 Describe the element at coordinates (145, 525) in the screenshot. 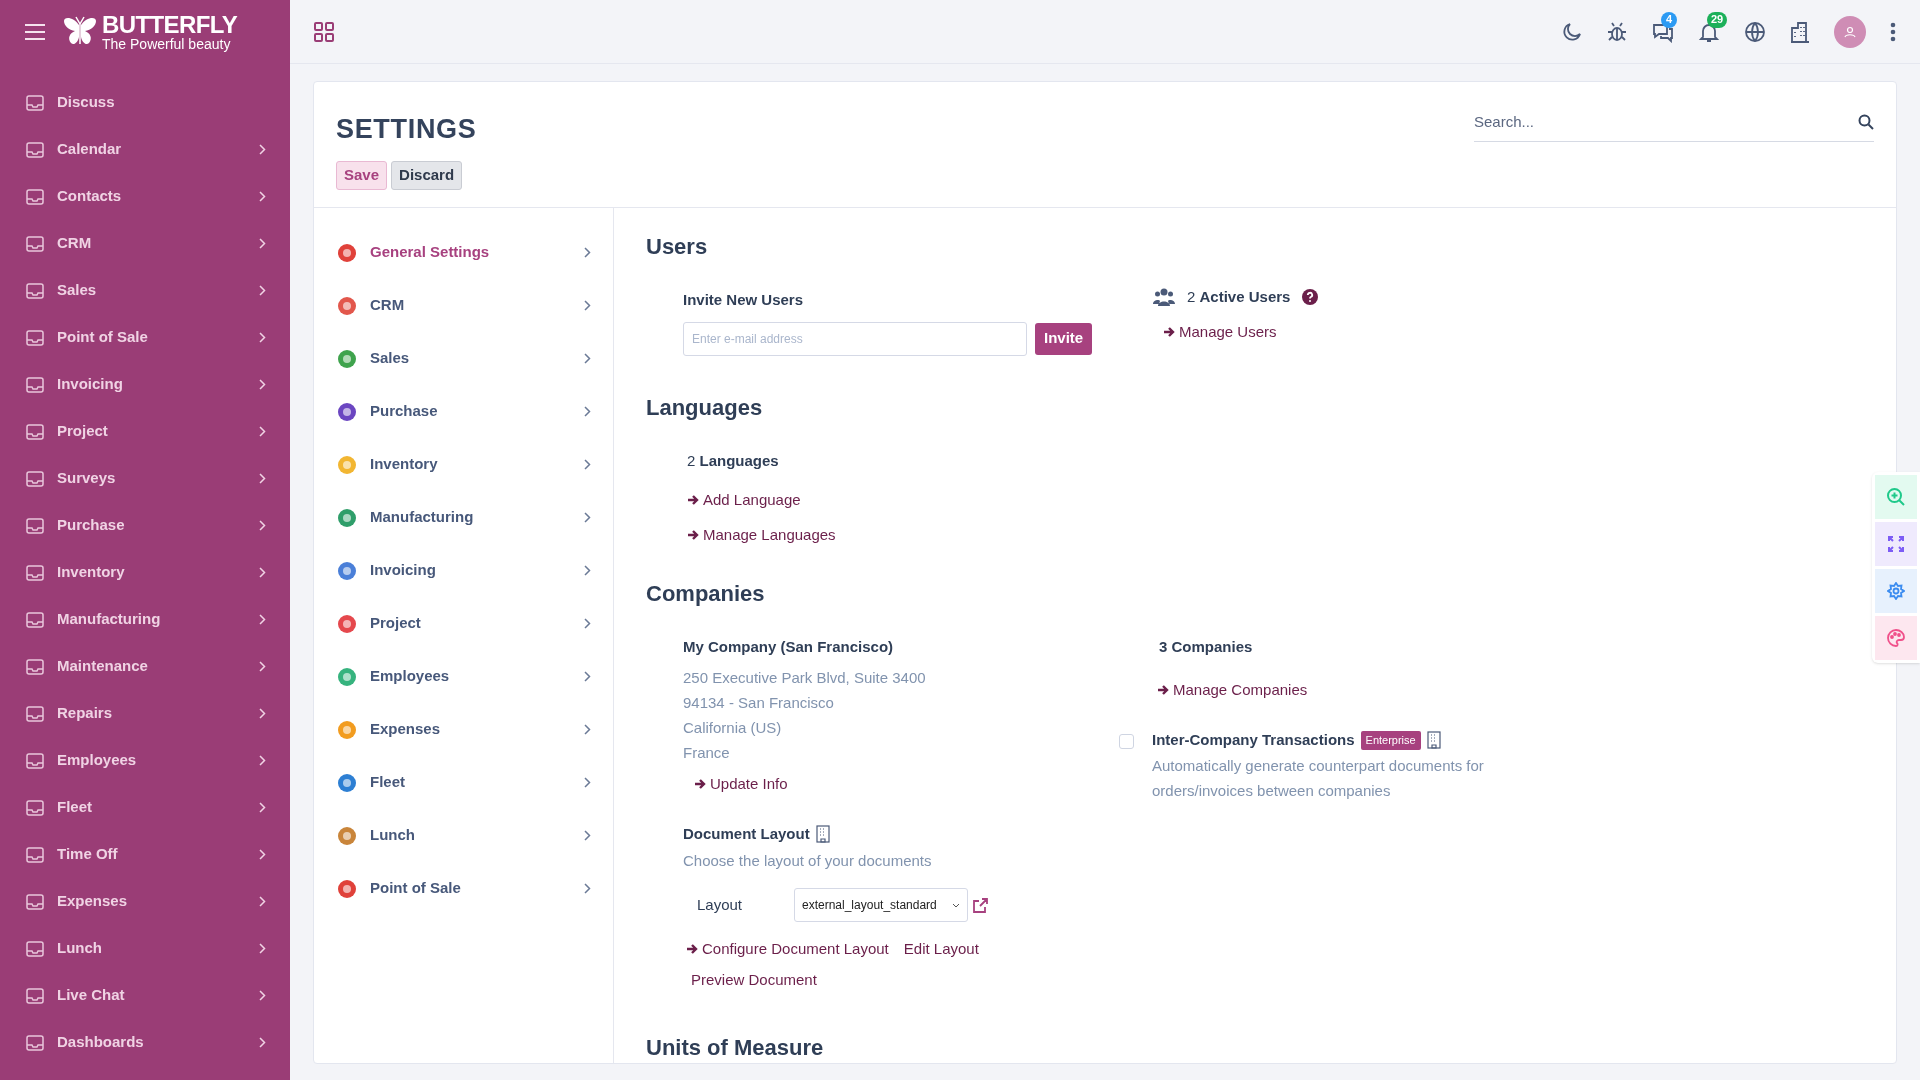

I see `sidebar-item: Purchase` at that location.